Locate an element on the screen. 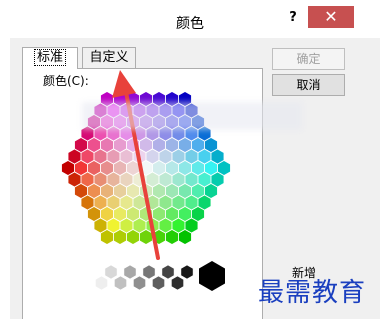  watermark-logo: 最需教育 is located at coordinates (312, 293).